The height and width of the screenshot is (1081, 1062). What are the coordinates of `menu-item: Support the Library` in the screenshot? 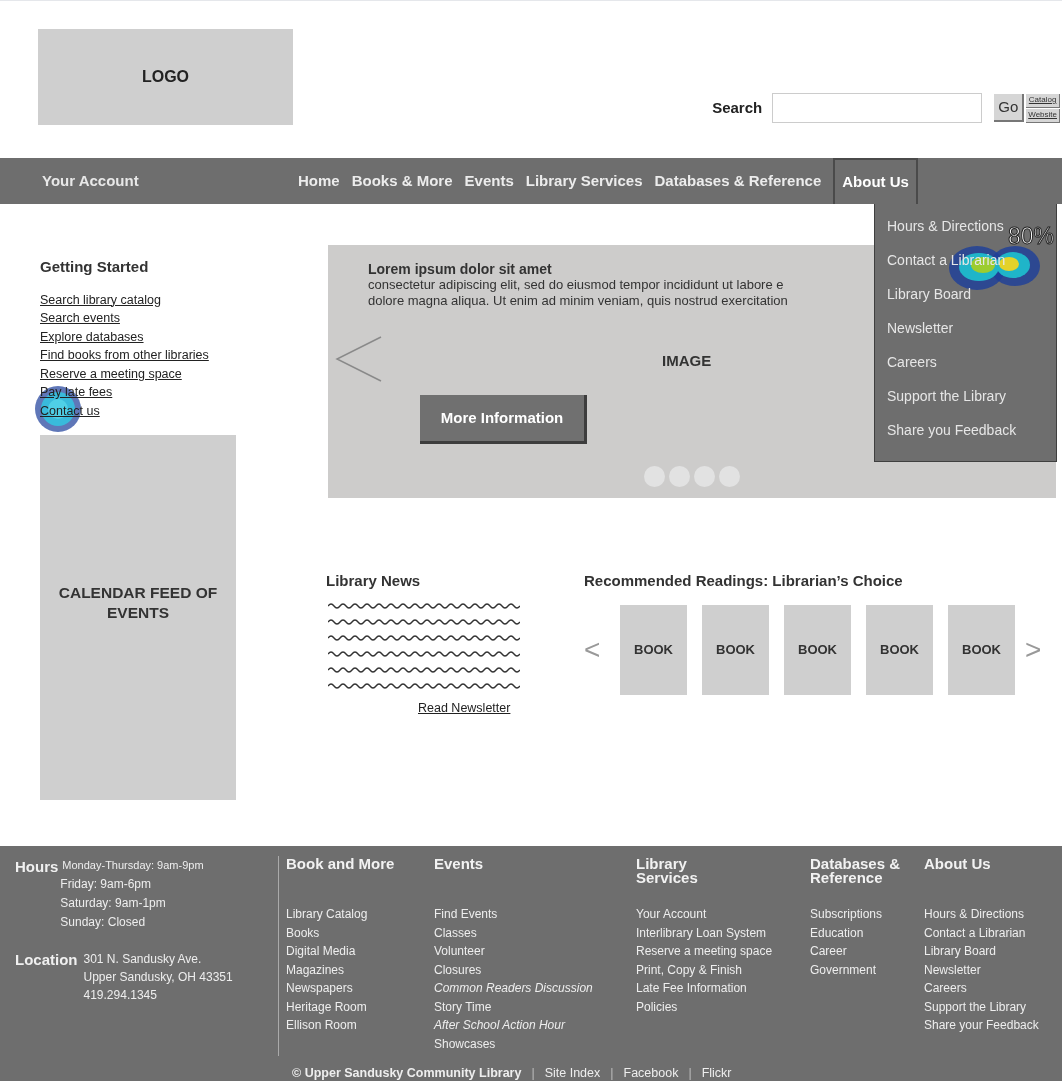 It's located at (947, 396).